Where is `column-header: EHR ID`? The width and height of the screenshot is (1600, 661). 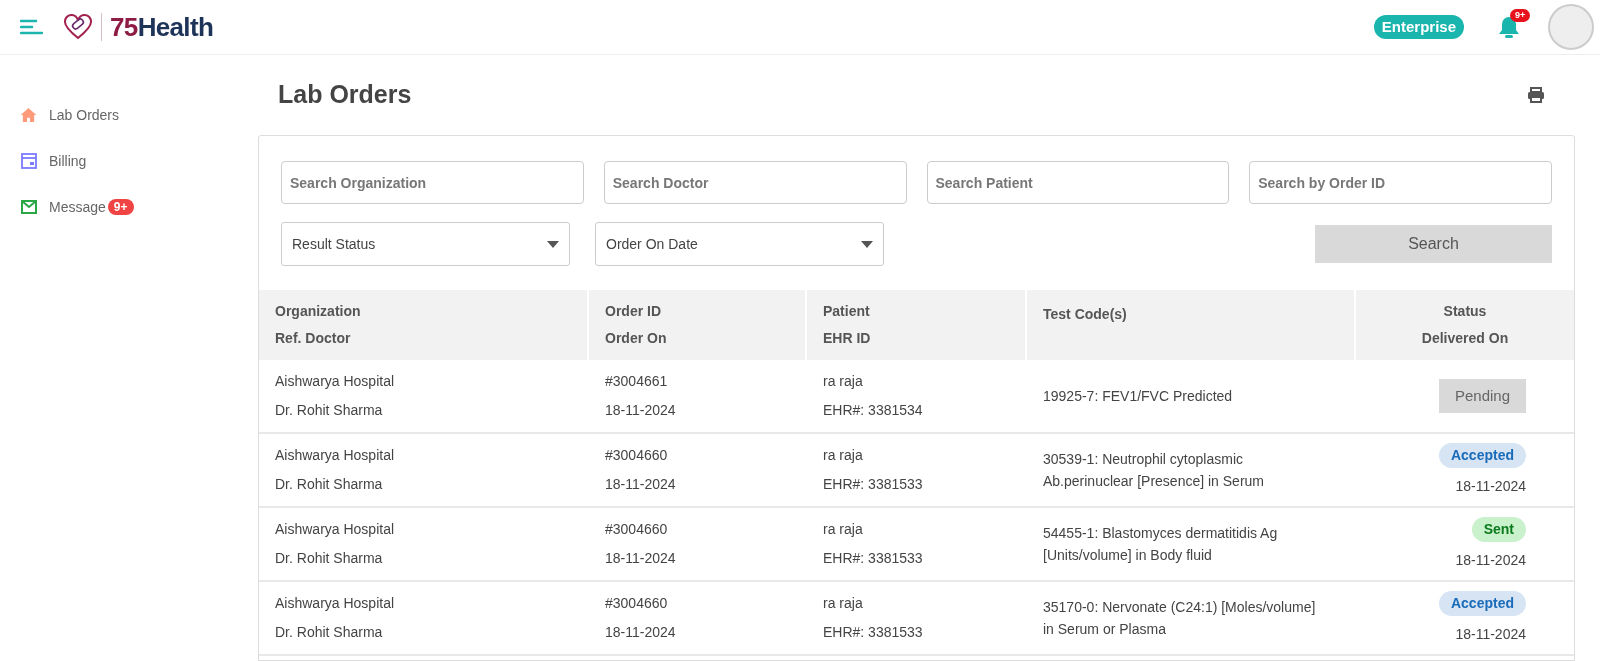 column-header: EHR ID is located at coordinates (847, 338).